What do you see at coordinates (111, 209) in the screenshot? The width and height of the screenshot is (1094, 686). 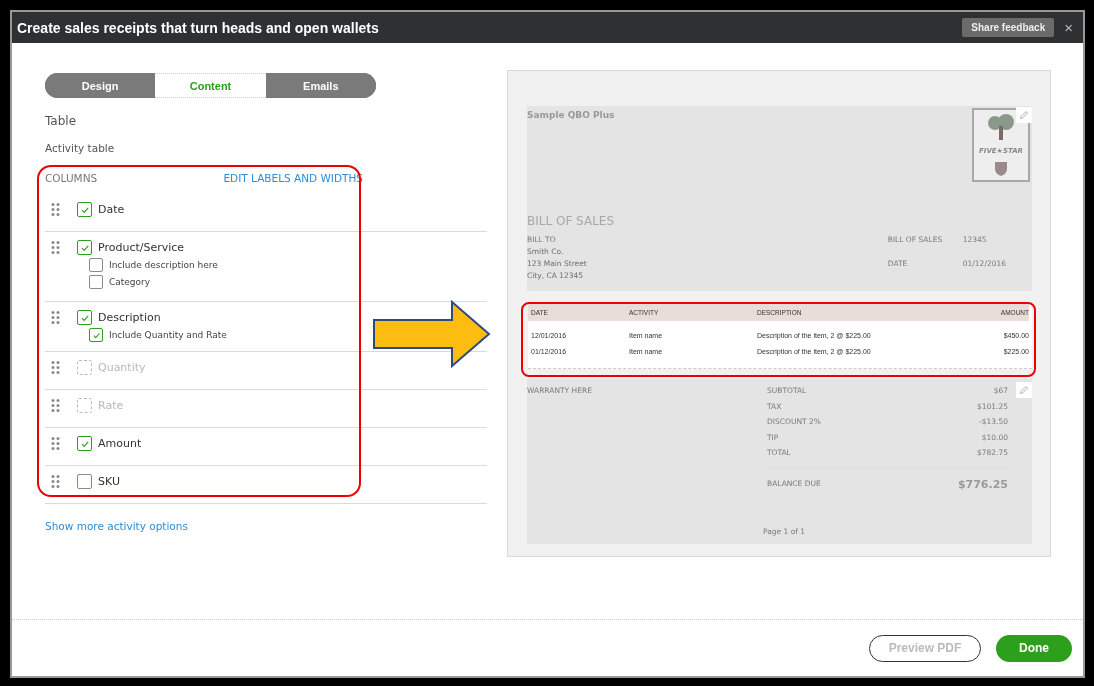 I see `column-label: Date` at bounding box center [111, 209].